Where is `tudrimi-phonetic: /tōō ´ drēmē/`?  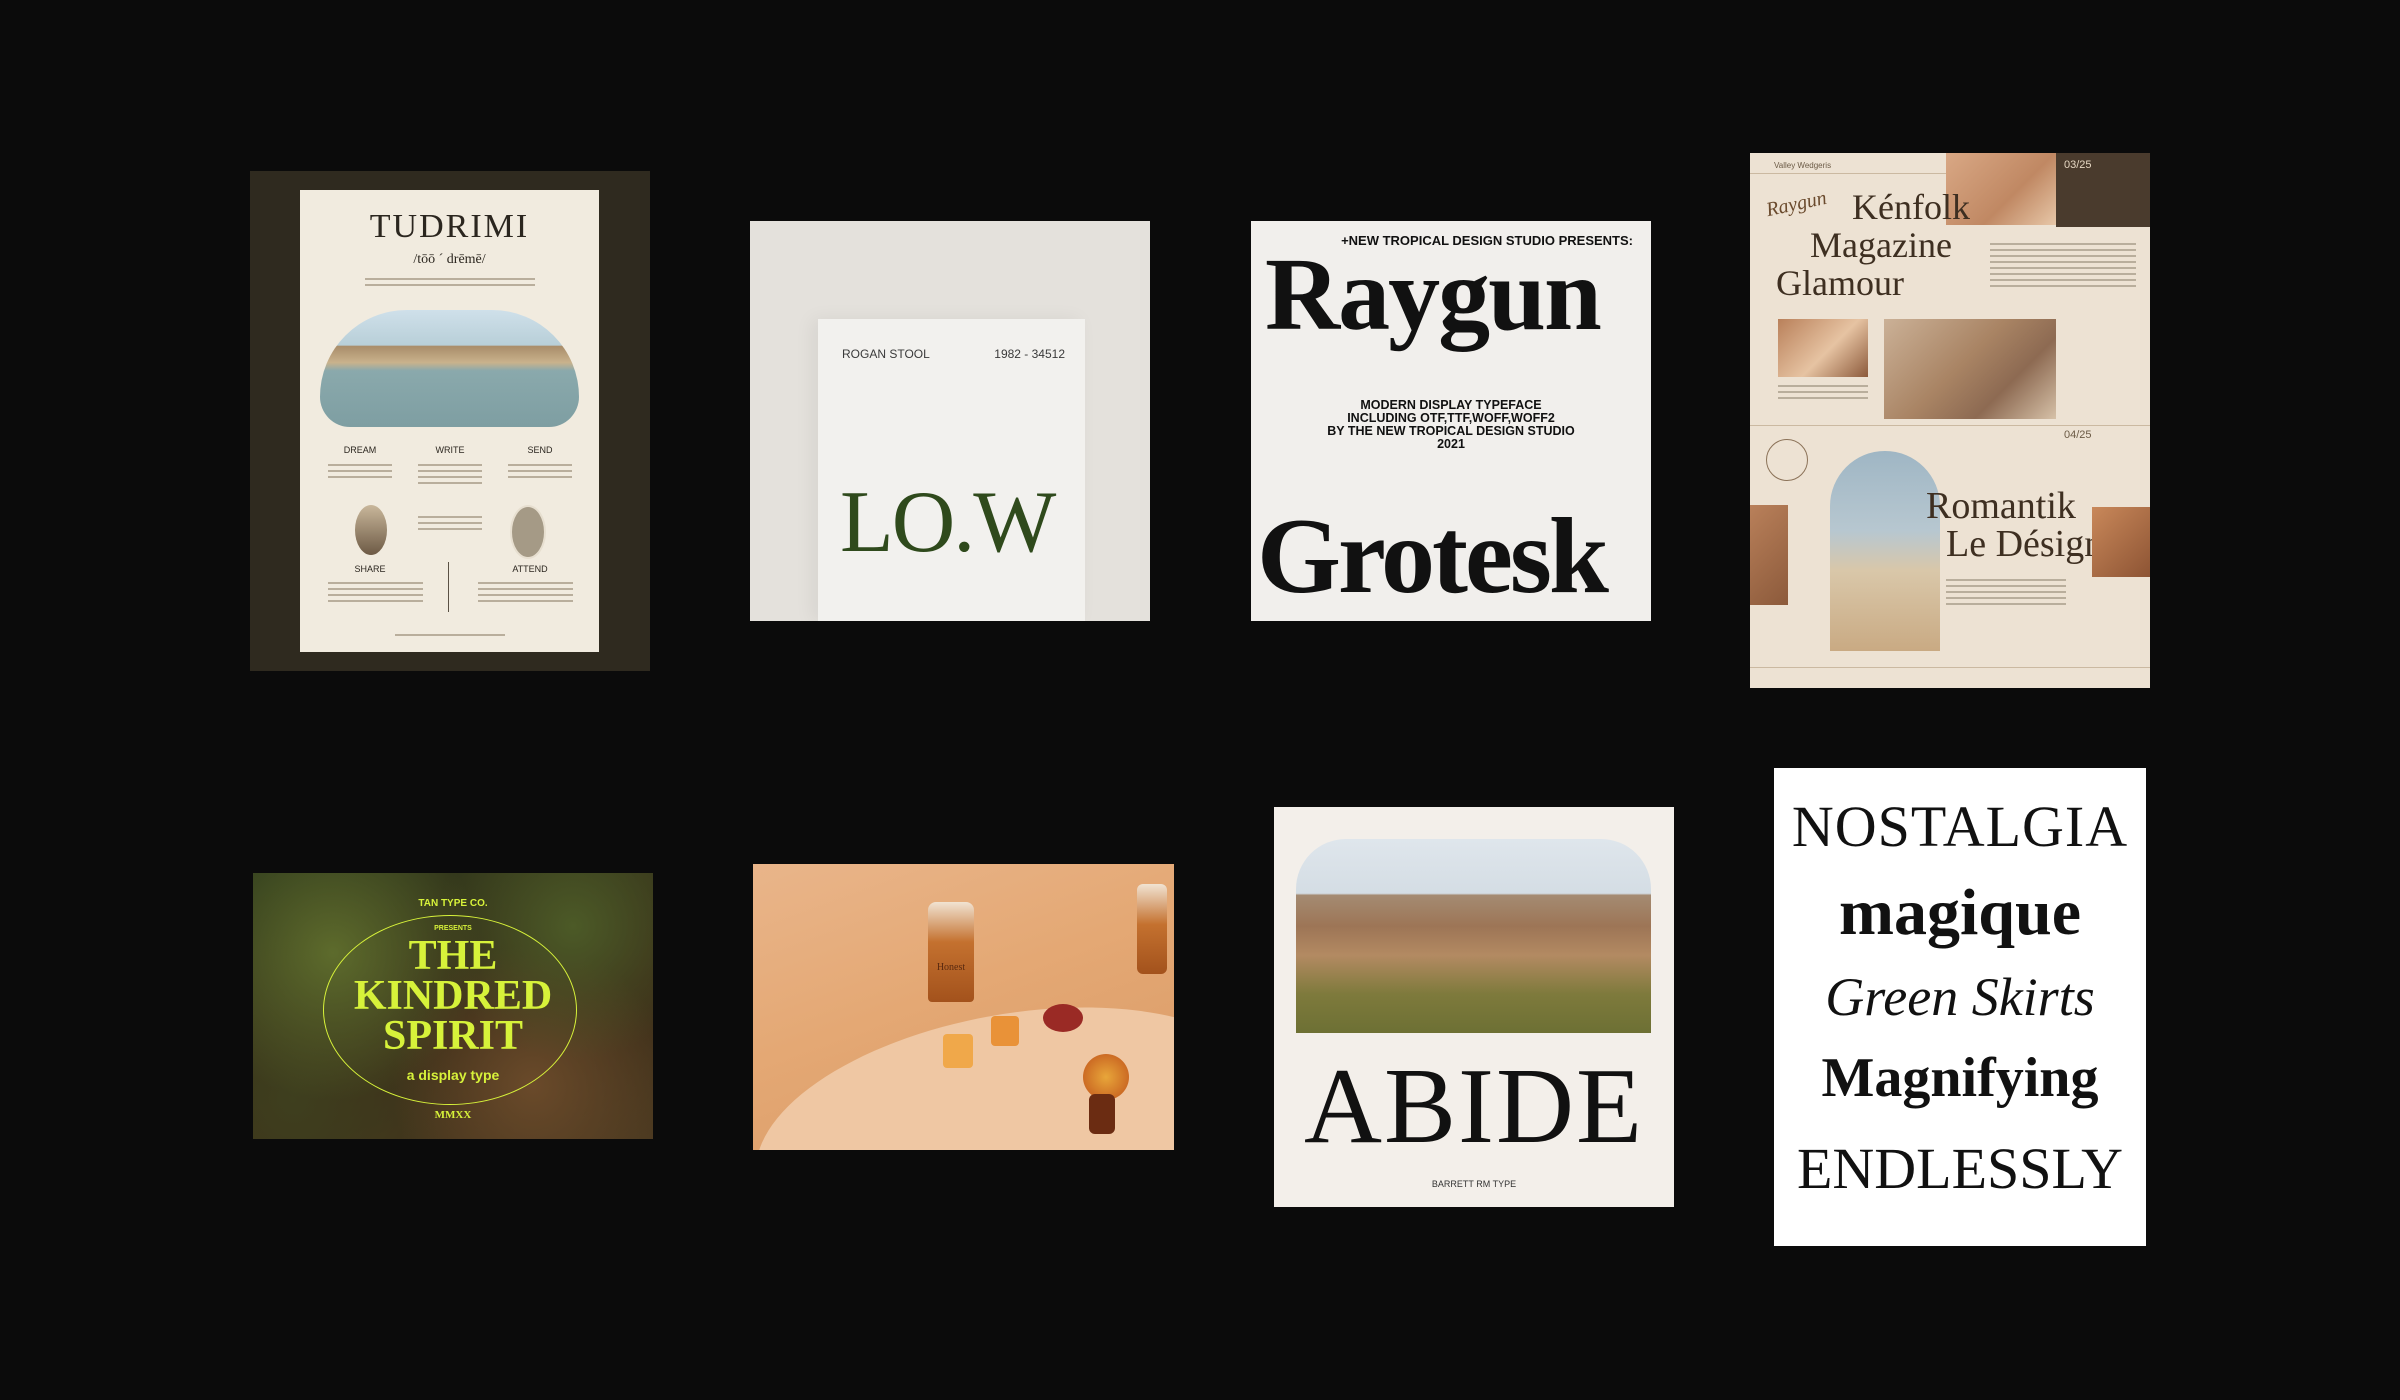 tudrimi-phonetic: /tōō ´ drēmē/ is located at coordinates (449, 259).